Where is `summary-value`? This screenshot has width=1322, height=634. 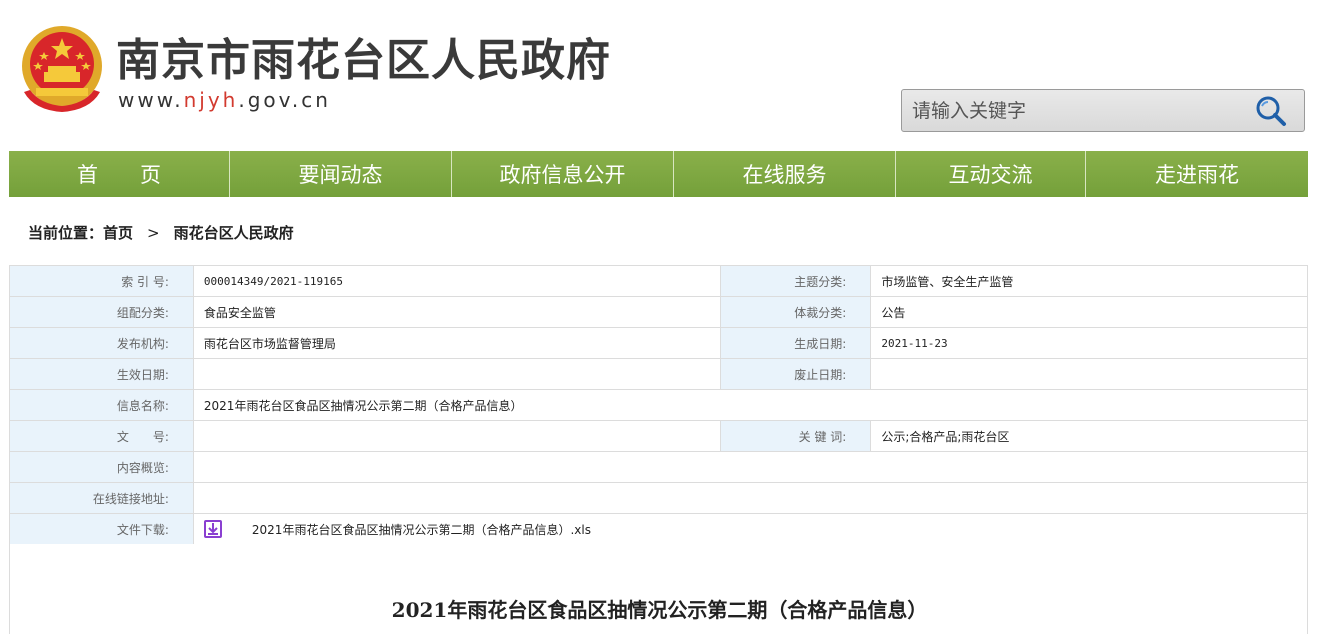 summary-value is located at coordinates (750, 467).